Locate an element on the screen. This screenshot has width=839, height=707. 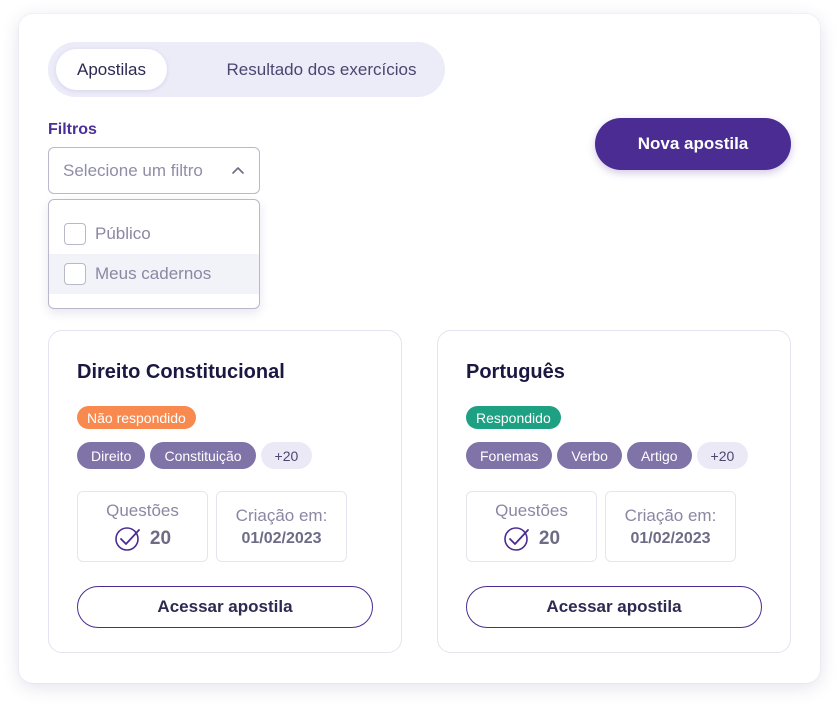
filter-option-meus-cadernos: Meus cadernos is located at coordinates (154, 274).